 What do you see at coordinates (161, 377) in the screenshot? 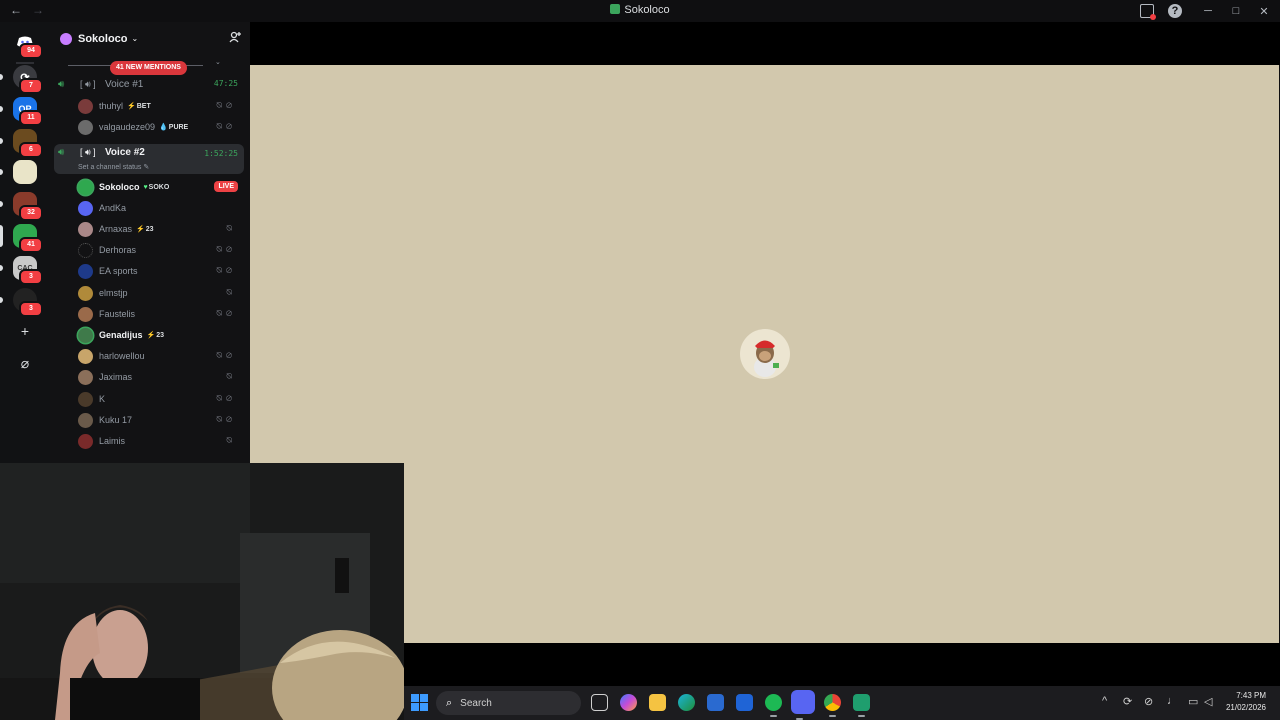
I see `voice-user: Jaximas ⍉` at bounding box center [161, 377].